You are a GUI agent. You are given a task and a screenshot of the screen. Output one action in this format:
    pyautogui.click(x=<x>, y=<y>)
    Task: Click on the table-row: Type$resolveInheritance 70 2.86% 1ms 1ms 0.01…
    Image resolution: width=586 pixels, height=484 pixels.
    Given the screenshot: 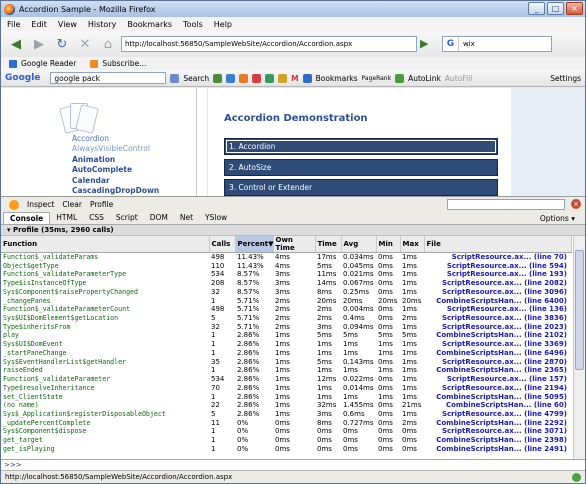 What is the action you would take?
    pyautogui.click(x=286, y=388)
    